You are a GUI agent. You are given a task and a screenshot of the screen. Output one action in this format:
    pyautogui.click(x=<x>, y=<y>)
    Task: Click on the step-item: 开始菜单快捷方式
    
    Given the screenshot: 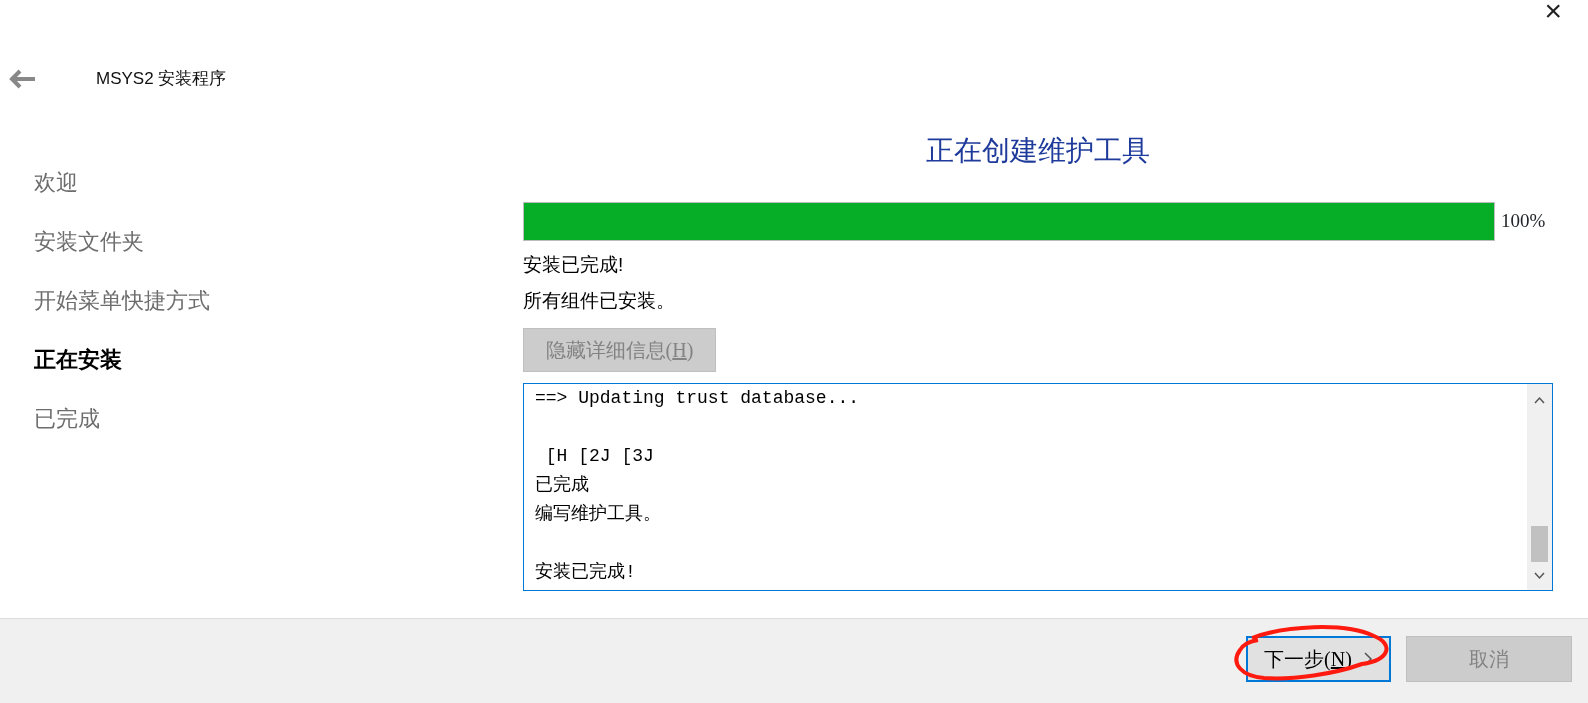 What is the action you would take?
    pyautogui.click(x=122, y=301)
    